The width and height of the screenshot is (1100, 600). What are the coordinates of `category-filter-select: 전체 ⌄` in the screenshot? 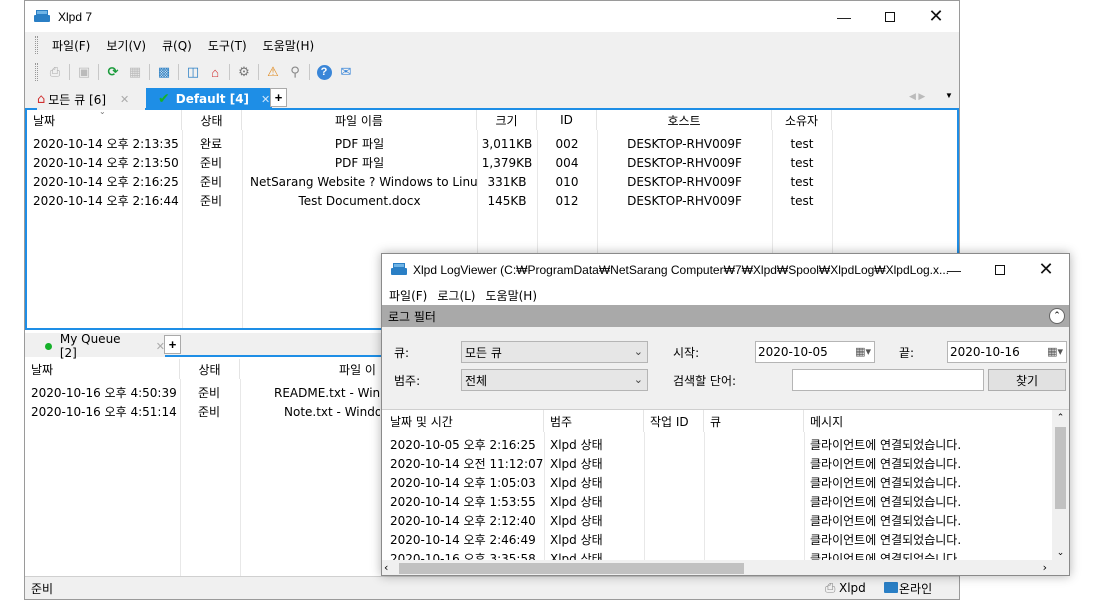 It's located at (554, 380).